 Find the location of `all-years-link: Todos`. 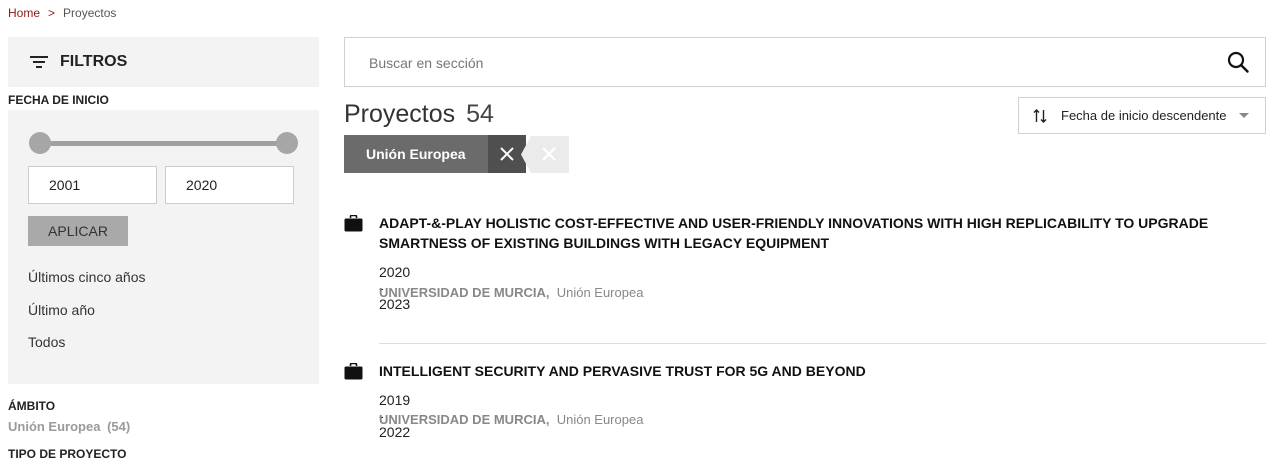

all-years-link: Todos is located at coordinates (46, 342).